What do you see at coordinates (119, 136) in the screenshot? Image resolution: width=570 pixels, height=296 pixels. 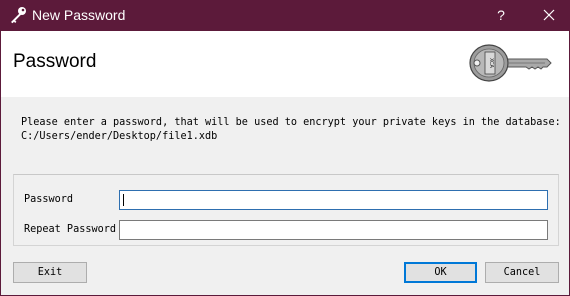 I see `database-path: C:/Users/ender/Desktop/file1.xdb` at bounding box center [119, 136].